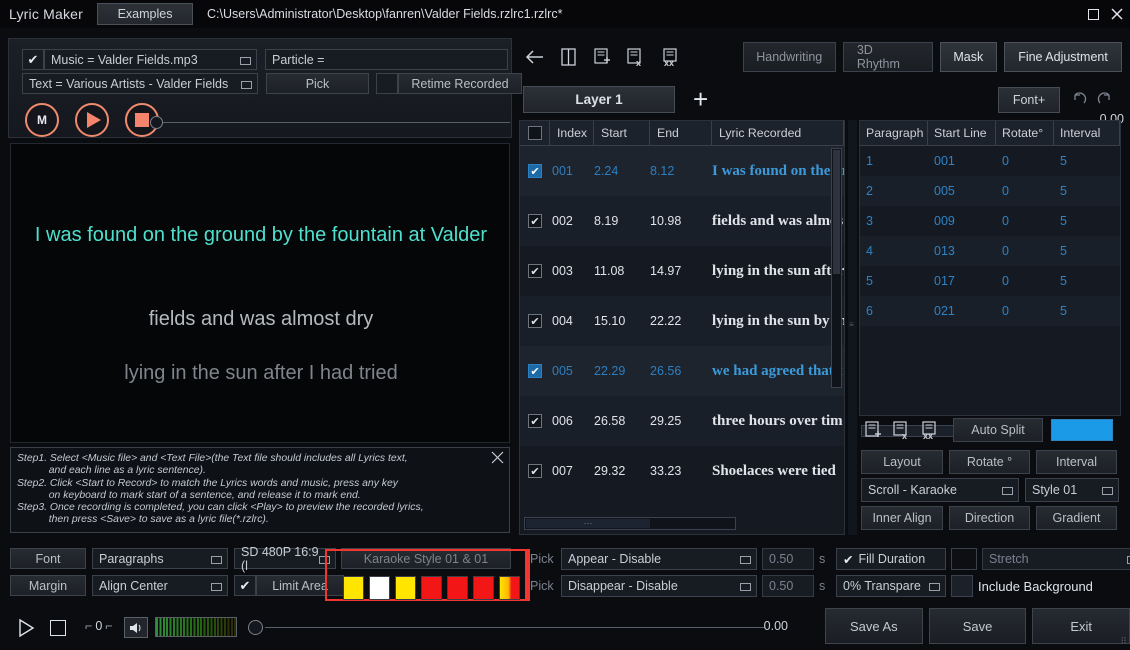 The width and height of the screenshot is (1130, 650). What do you see at coordinates (902, 518) in the screenshot?
I see `inner-align-button: Inner Align` at bounding box center [902, 518].